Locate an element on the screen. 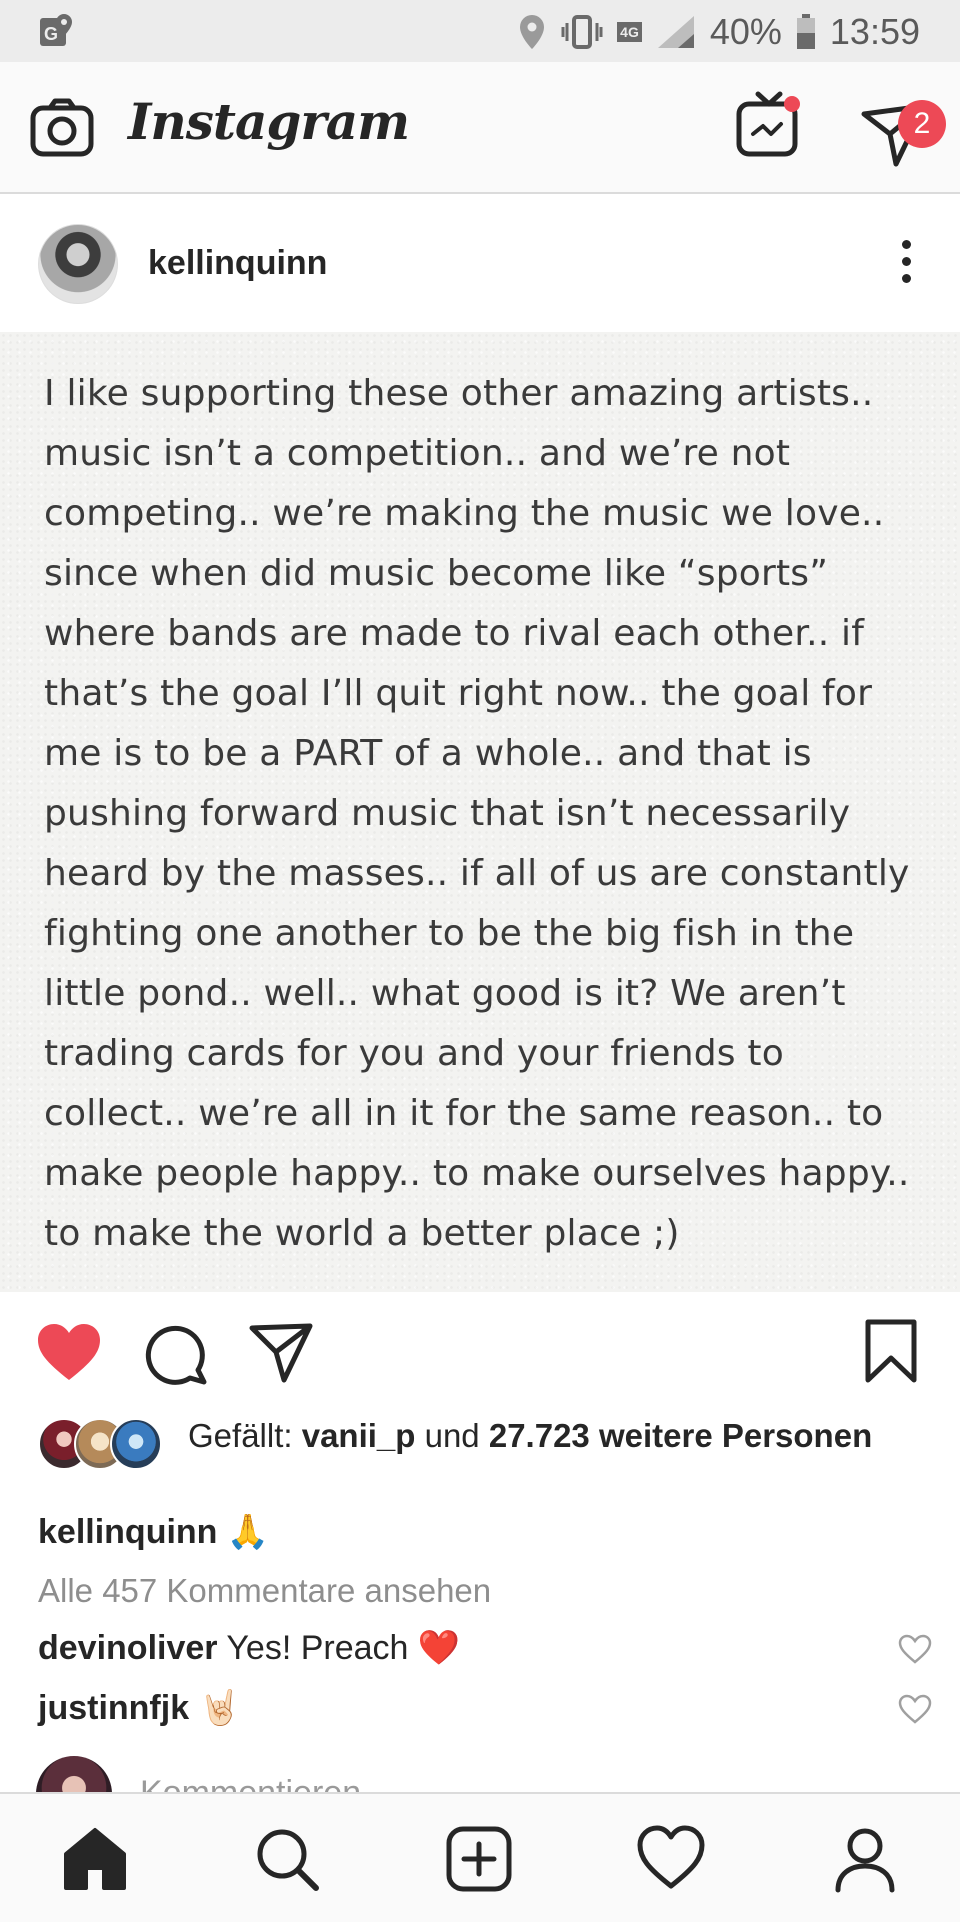  comment-icon is located at coordinates (176, 1356).